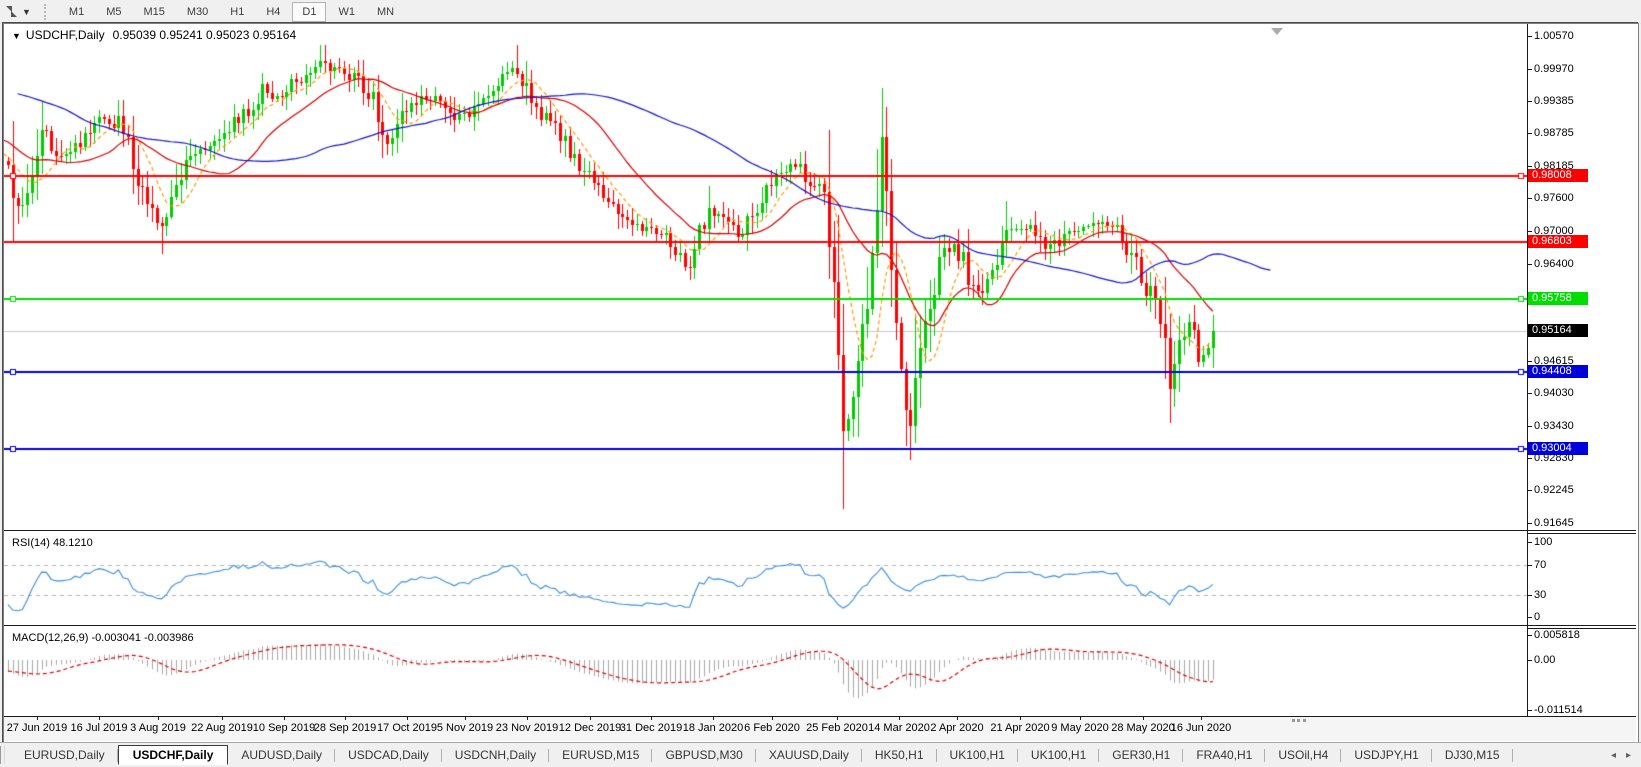  What do you see at coordinates (113, 12) in the screenshot?
I see `timeframe-button-M5: M5` at bounding box center [113, 12].